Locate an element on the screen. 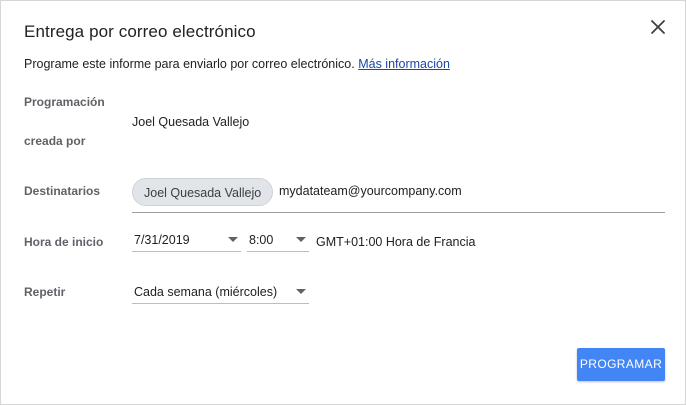 The height and width of the screenshot is (405, 686). repeat-select: Cada semana (miércoles) is located at coordinates (220, 293).